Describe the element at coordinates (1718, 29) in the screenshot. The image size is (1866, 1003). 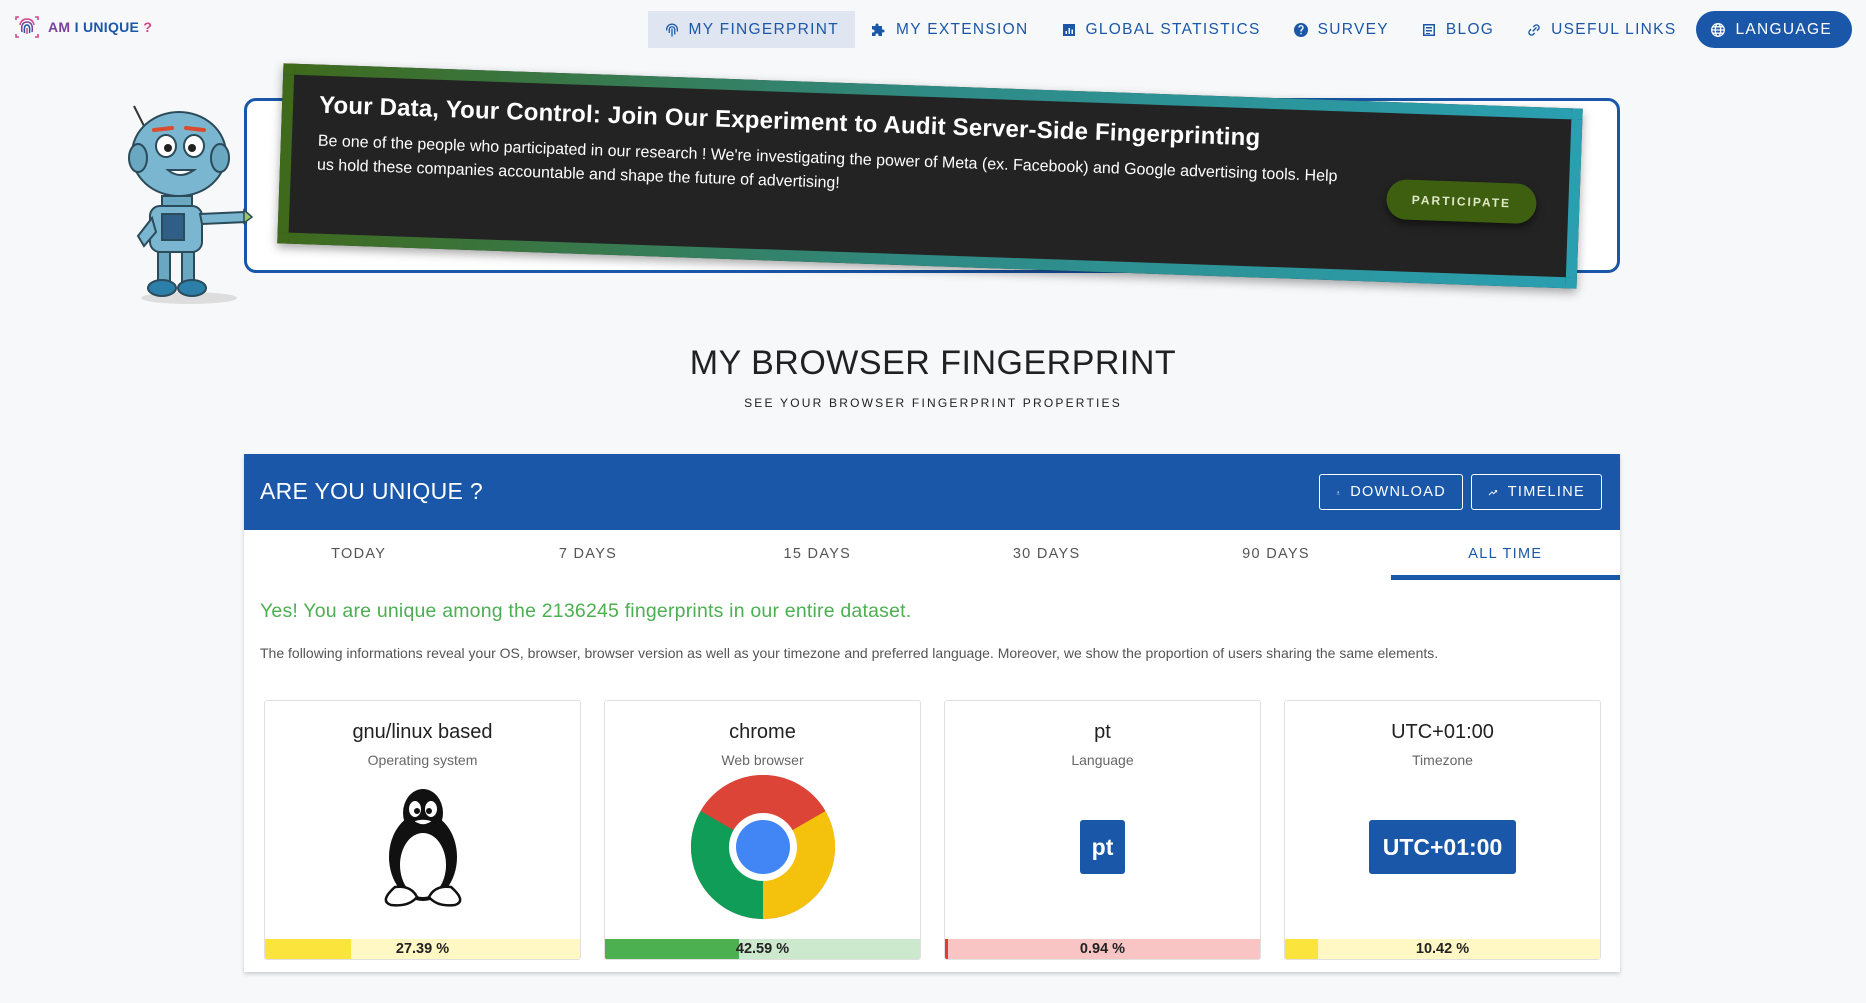
I see `globe-icon` at that location.